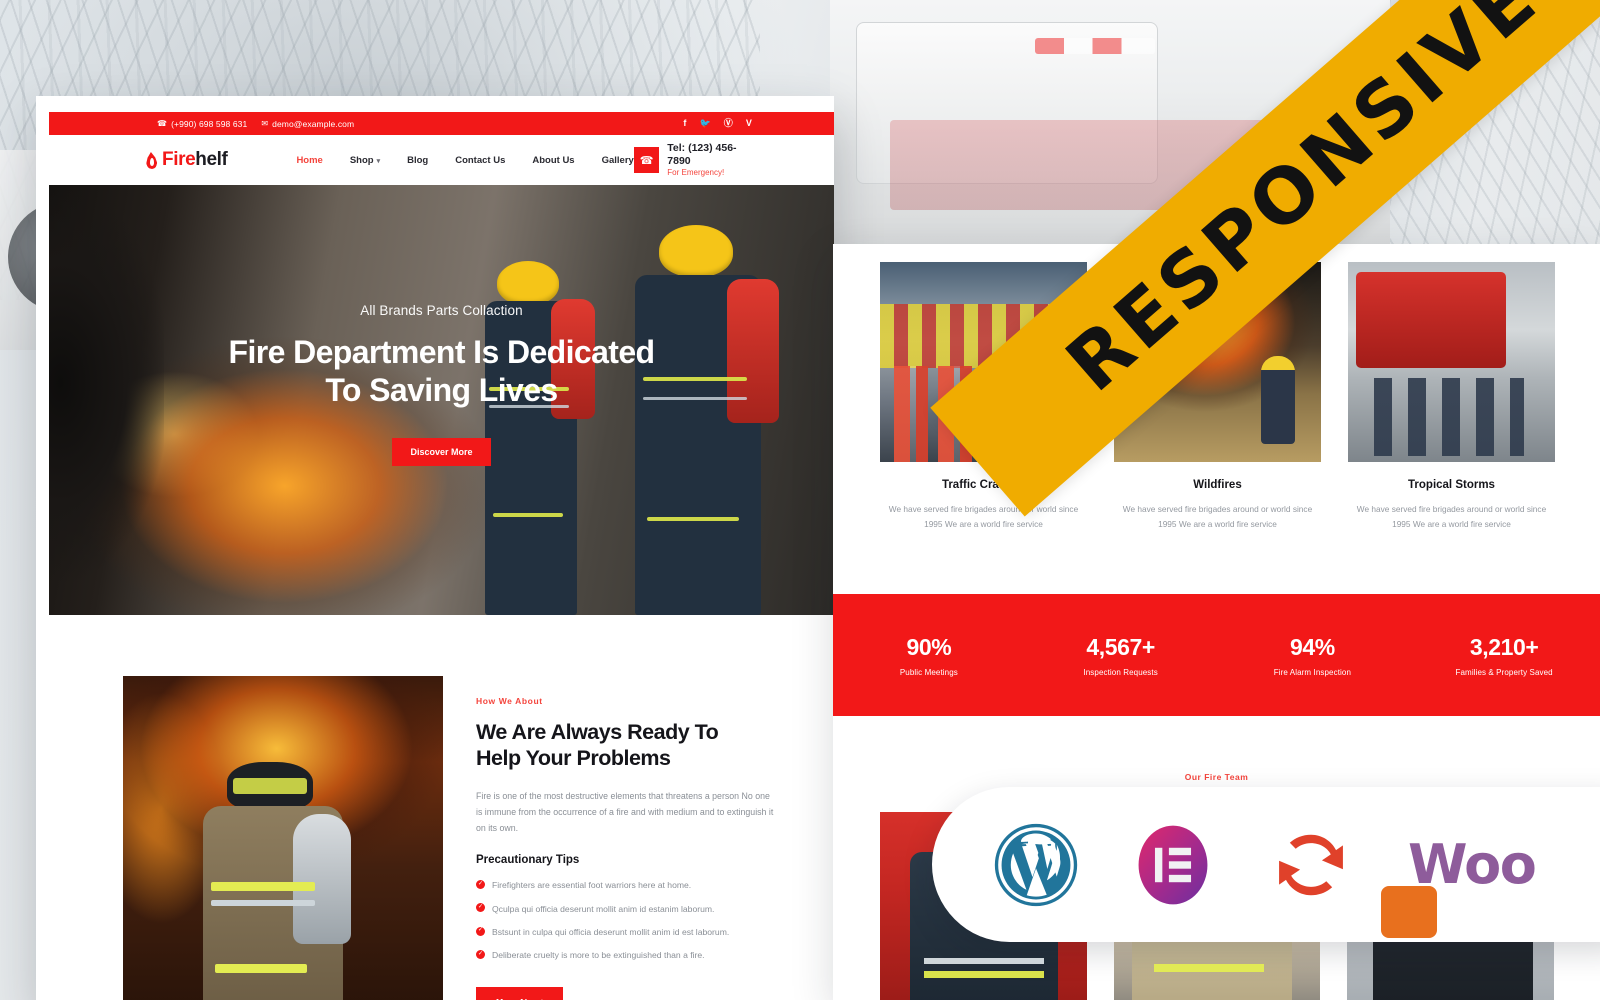 The image size is (1600, 1000). I want to click on vimeo-icon: V, so click(749, 123).